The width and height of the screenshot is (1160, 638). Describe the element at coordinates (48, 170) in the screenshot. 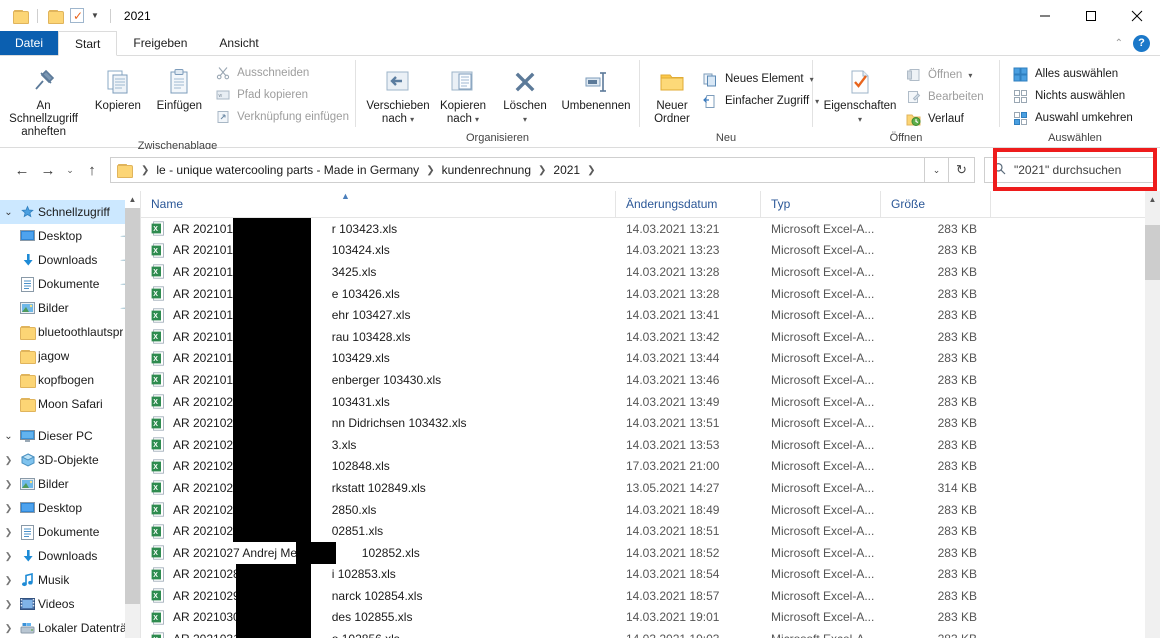

I see `forward-button: →` at that location.